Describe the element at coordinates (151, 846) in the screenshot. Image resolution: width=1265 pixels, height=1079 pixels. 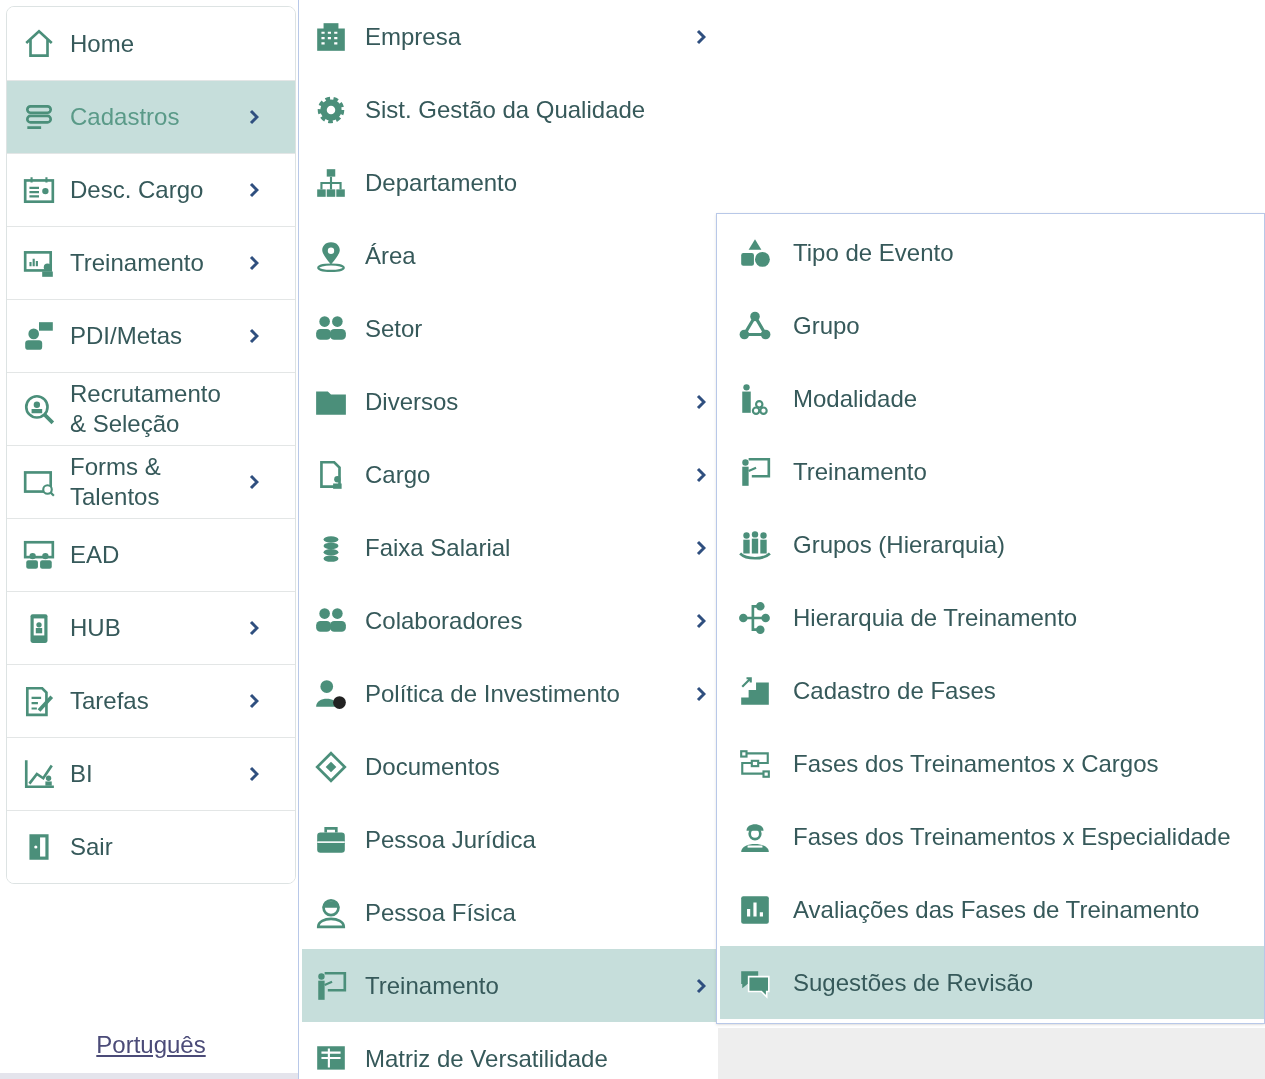
I see `menu-item: Sair` at that location.